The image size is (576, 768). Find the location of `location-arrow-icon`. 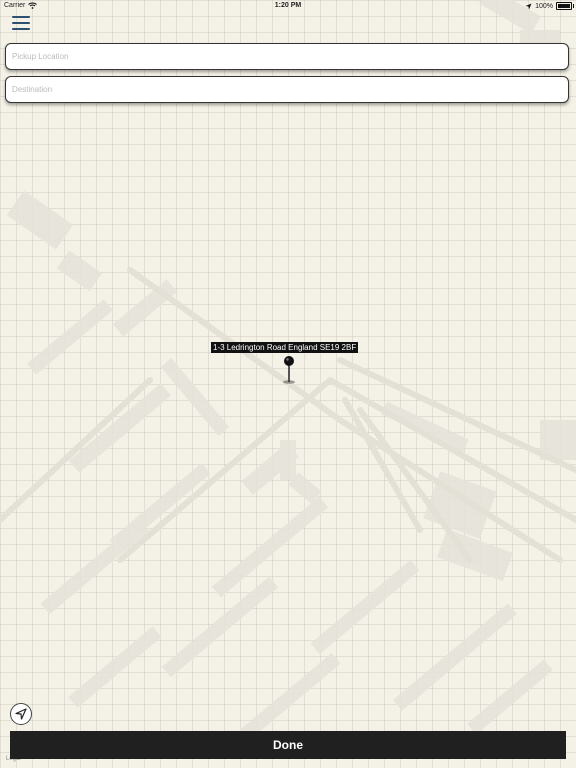

location-arrow-icon is located at coordinates (528, 6).